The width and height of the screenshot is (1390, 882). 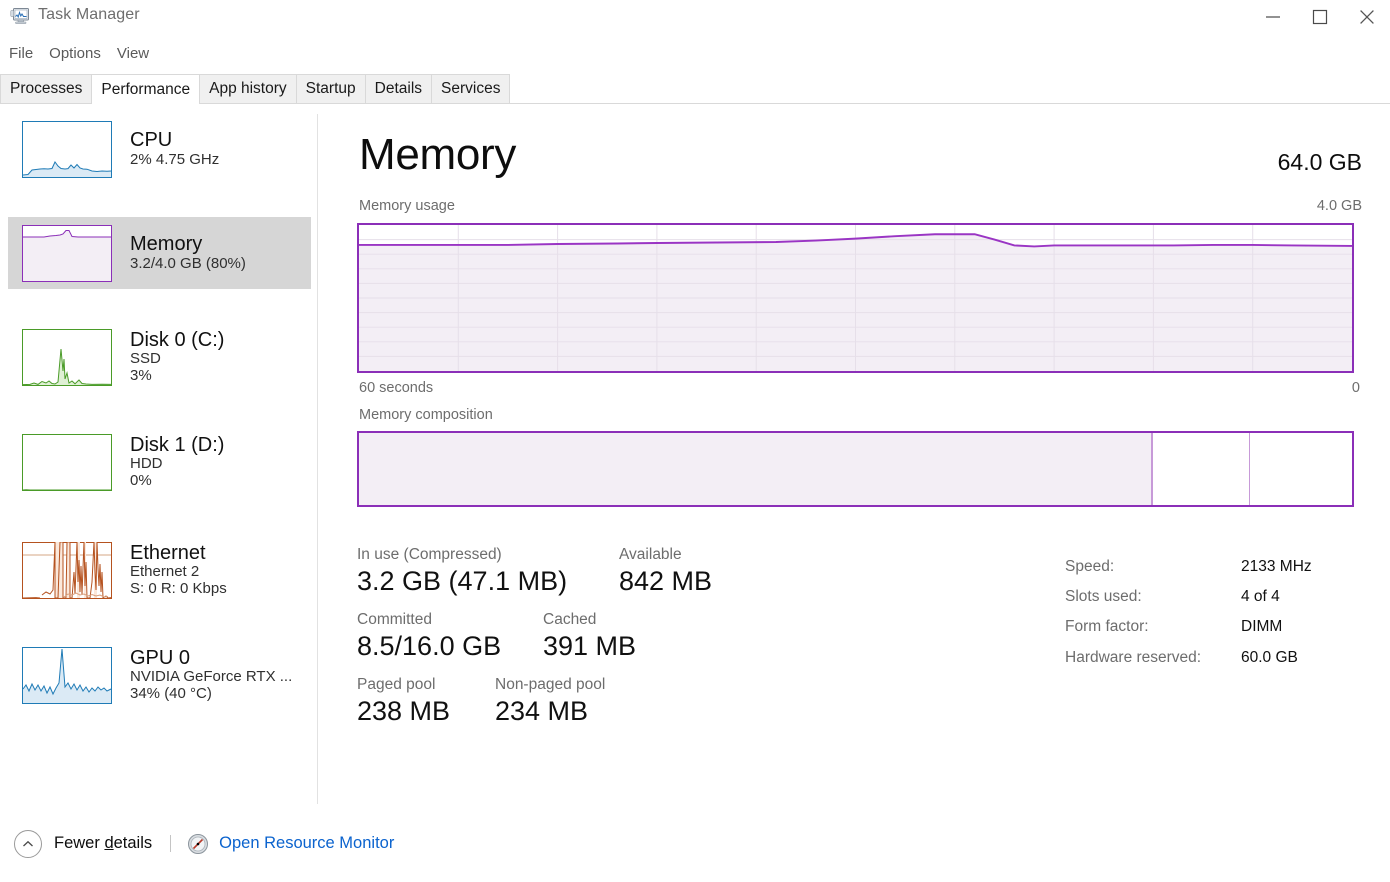 What do you see at coordinates (695, 17) in the screenshot?
I see `title-bar: Task Manager` at bounding box center [695, 17].